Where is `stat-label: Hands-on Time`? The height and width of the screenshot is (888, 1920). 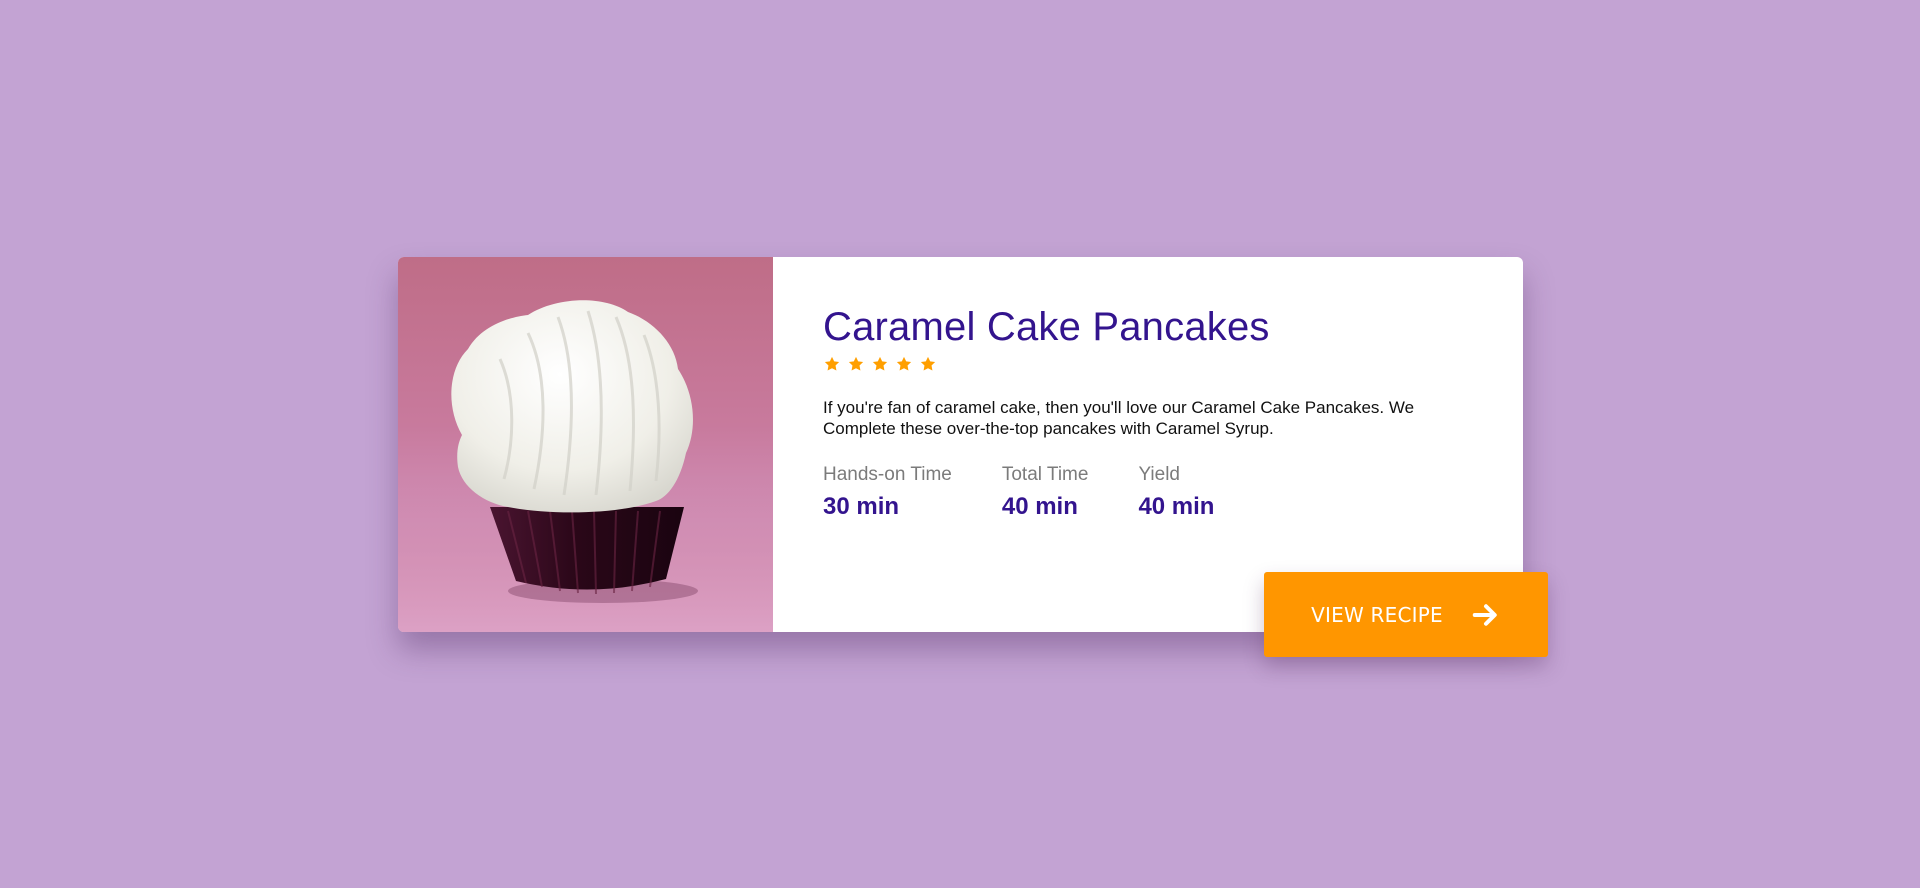
stat-label: Hands-on Time is located at coordinates (887, 474).